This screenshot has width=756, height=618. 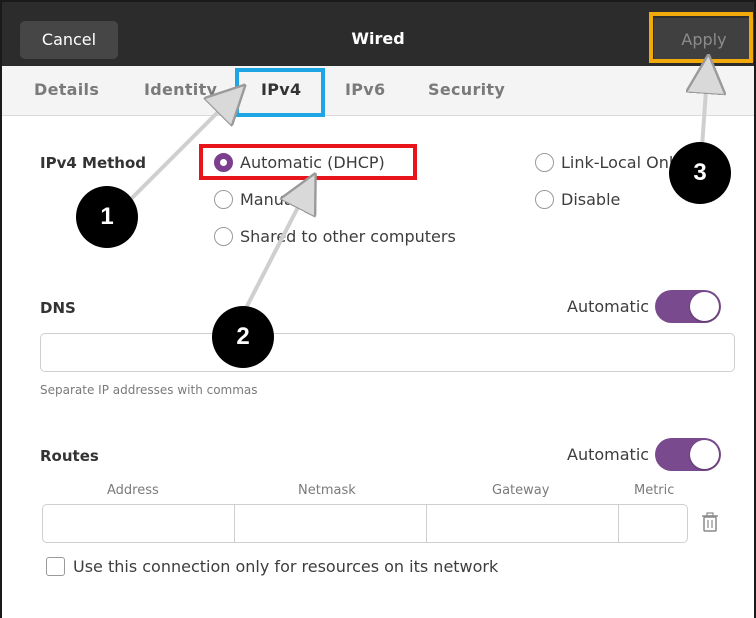 I want to click on step-badge-2: 2, so click(x=243, y=337).